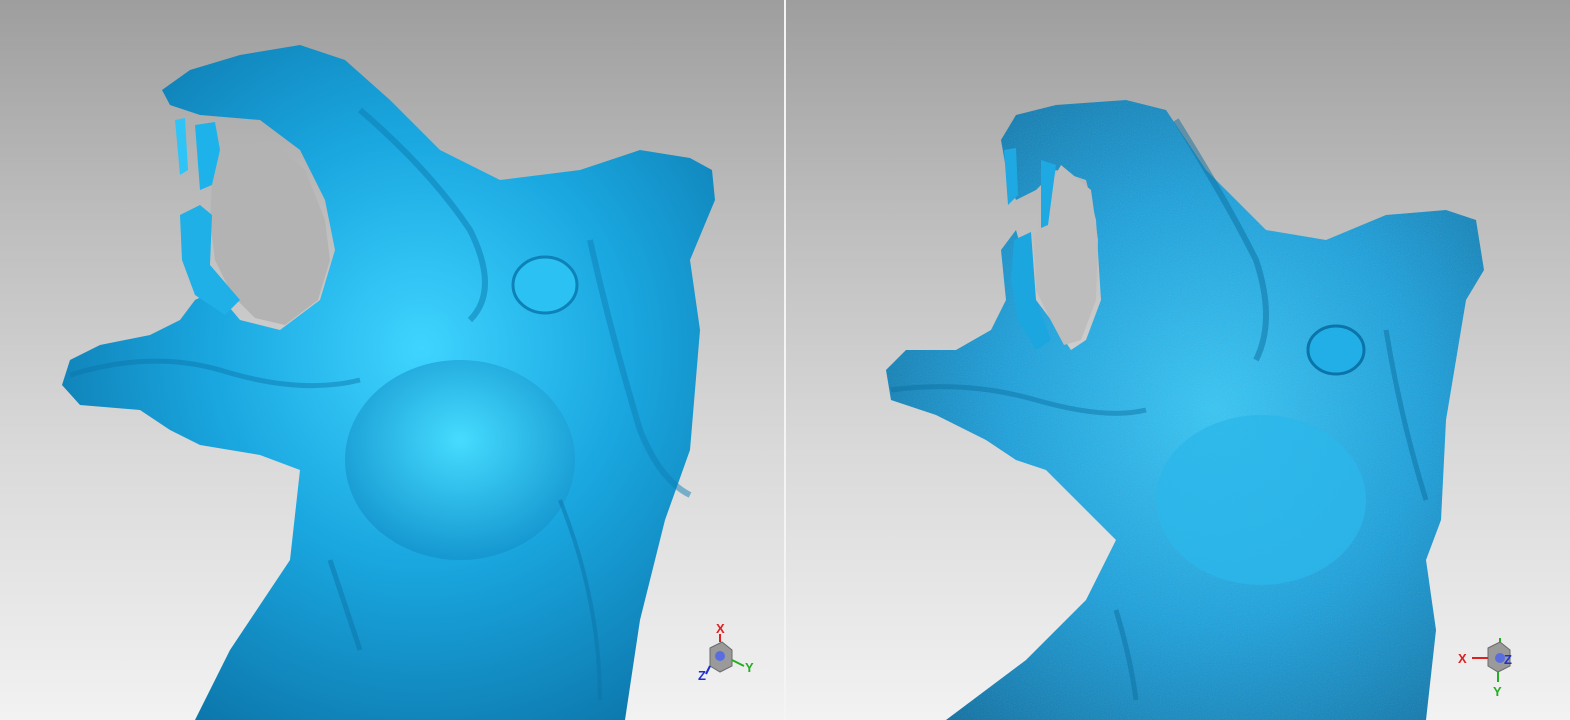  What do you see at coordinates (720, 656) in the screenshot?
I see `z-axis-dot-icon` at bounding box center [720, 656].